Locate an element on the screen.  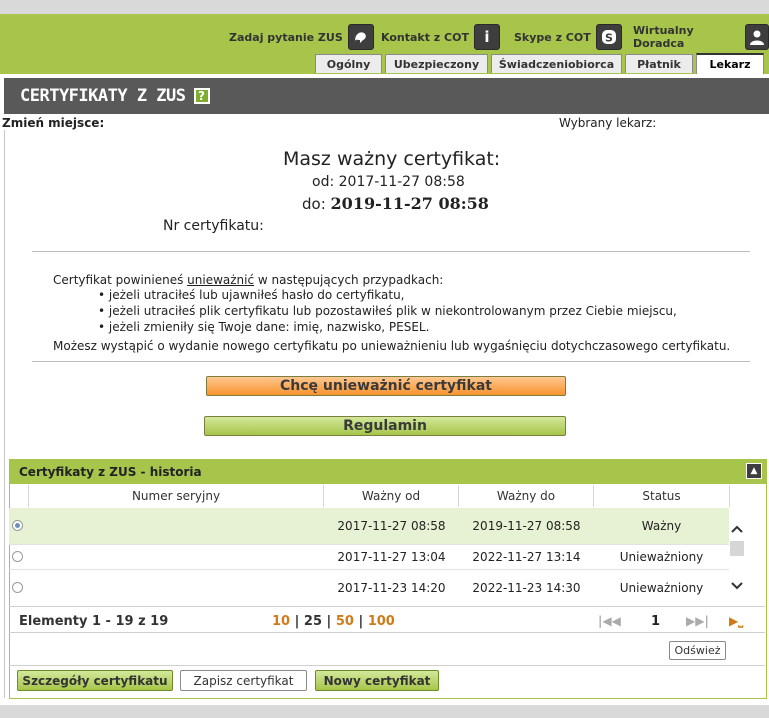
elements-count: Elementy 1 - 19 z 19 is located at coordinates (94, 621).